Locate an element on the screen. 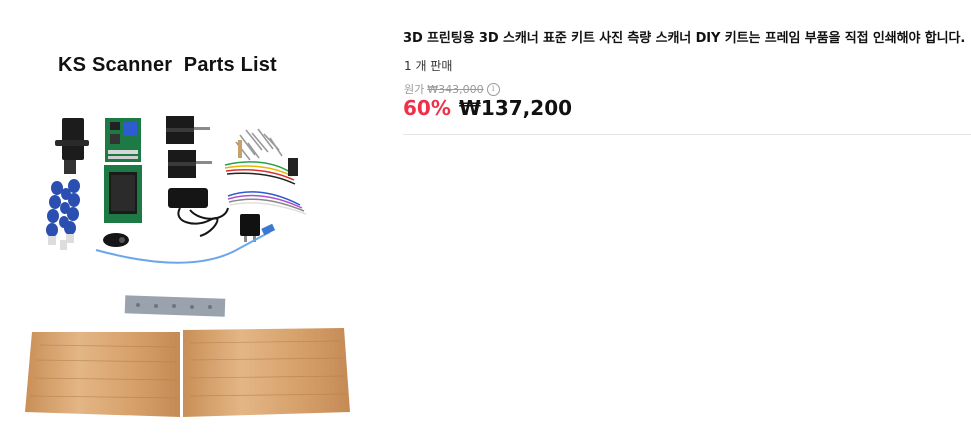  original-price-row: 원가 ₩343,000 i is located at coordinates (452, 89).